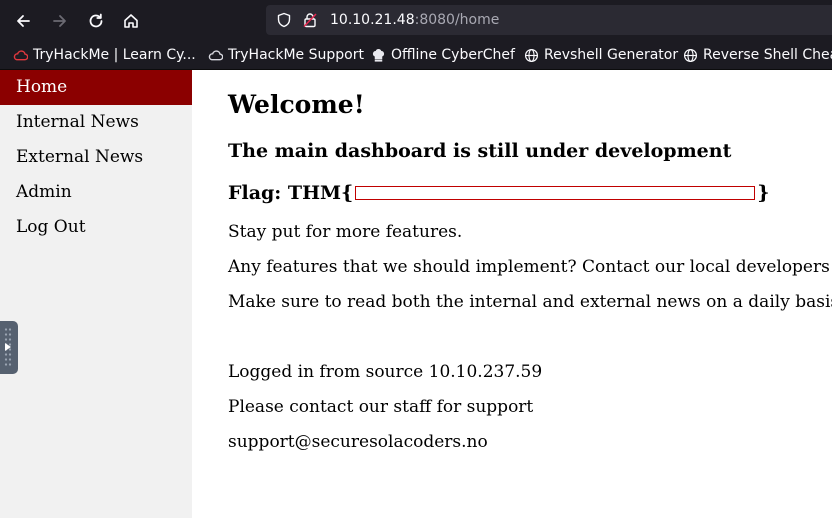 This screenshot has width=832, height=518. I want to click on sidebar-item-external-news: External News, so click(96, 157).